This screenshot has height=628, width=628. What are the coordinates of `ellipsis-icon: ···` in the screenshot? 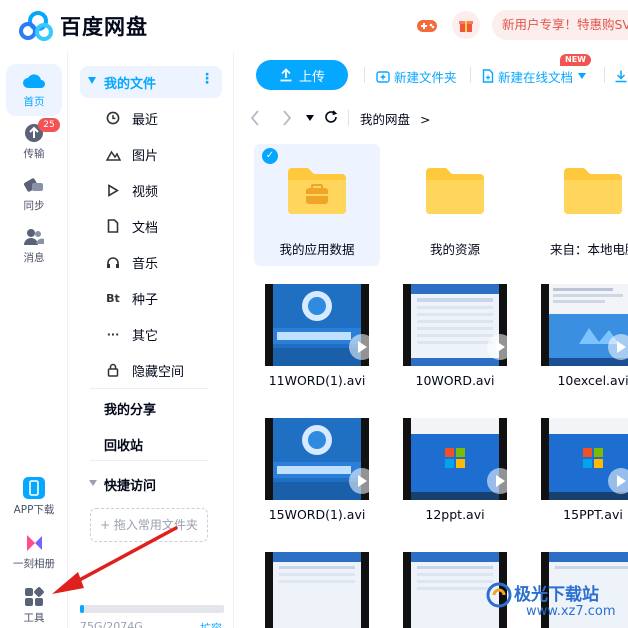 It's located at (113, 334).